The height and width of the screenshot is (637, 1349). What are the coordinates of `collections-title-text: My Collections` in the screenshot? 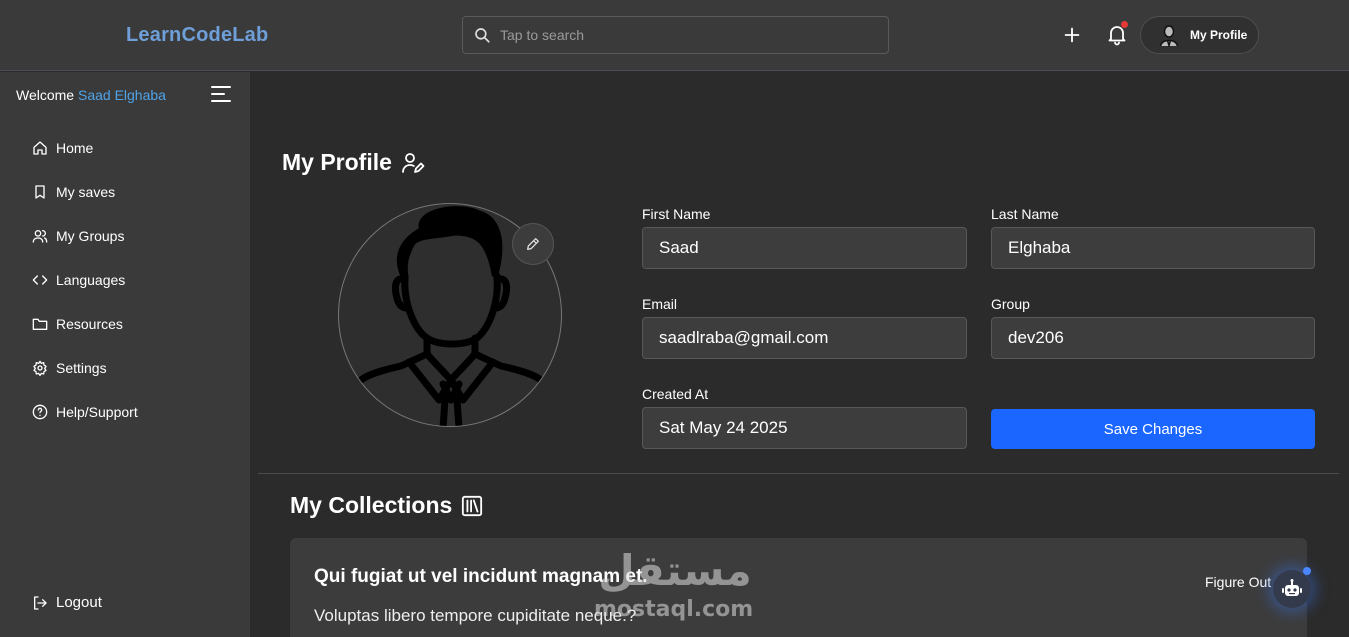 It's located at (371, 505).